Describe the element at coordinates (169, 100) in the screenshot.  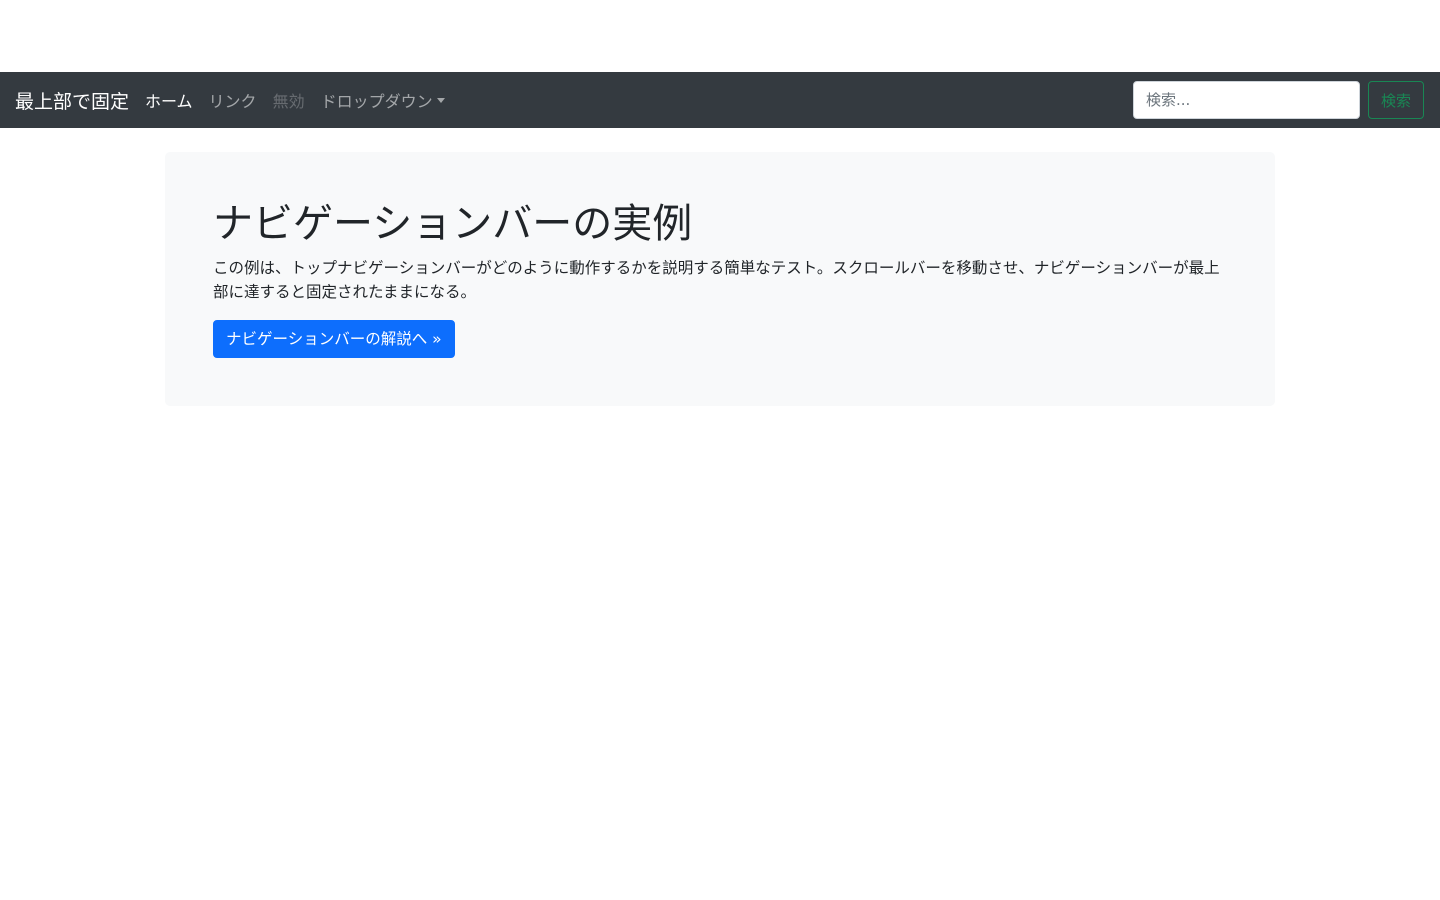
I see `nav-link-home: ホーム` at that location.